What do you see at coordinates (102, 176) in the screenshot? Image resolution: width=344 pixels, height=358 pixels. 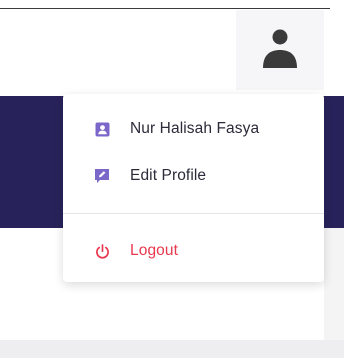 I see `edit-profile-icon` at bounding box center [102, 176].